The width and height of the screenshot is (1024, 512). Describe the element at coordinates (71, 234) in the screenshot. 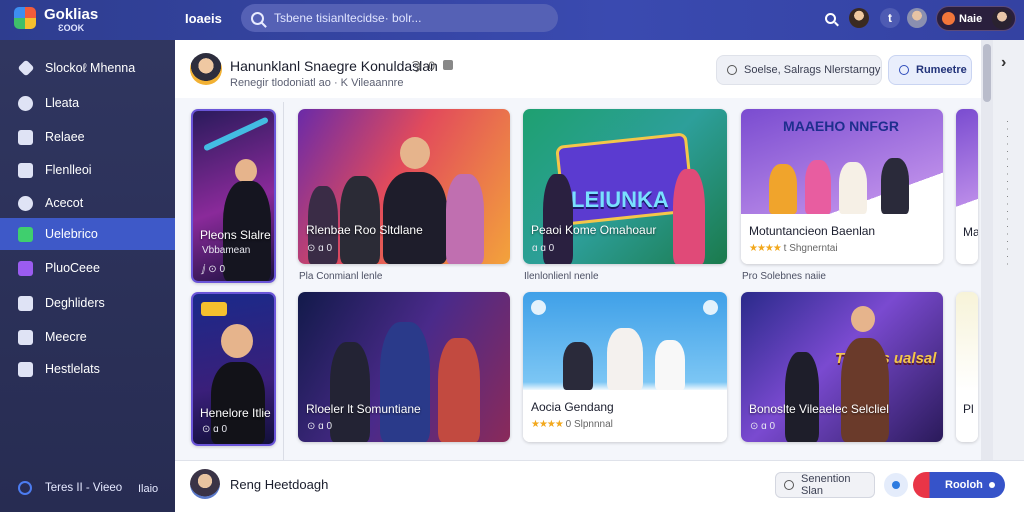

I see `sidebar-item-label: Uelebrico` at that location.